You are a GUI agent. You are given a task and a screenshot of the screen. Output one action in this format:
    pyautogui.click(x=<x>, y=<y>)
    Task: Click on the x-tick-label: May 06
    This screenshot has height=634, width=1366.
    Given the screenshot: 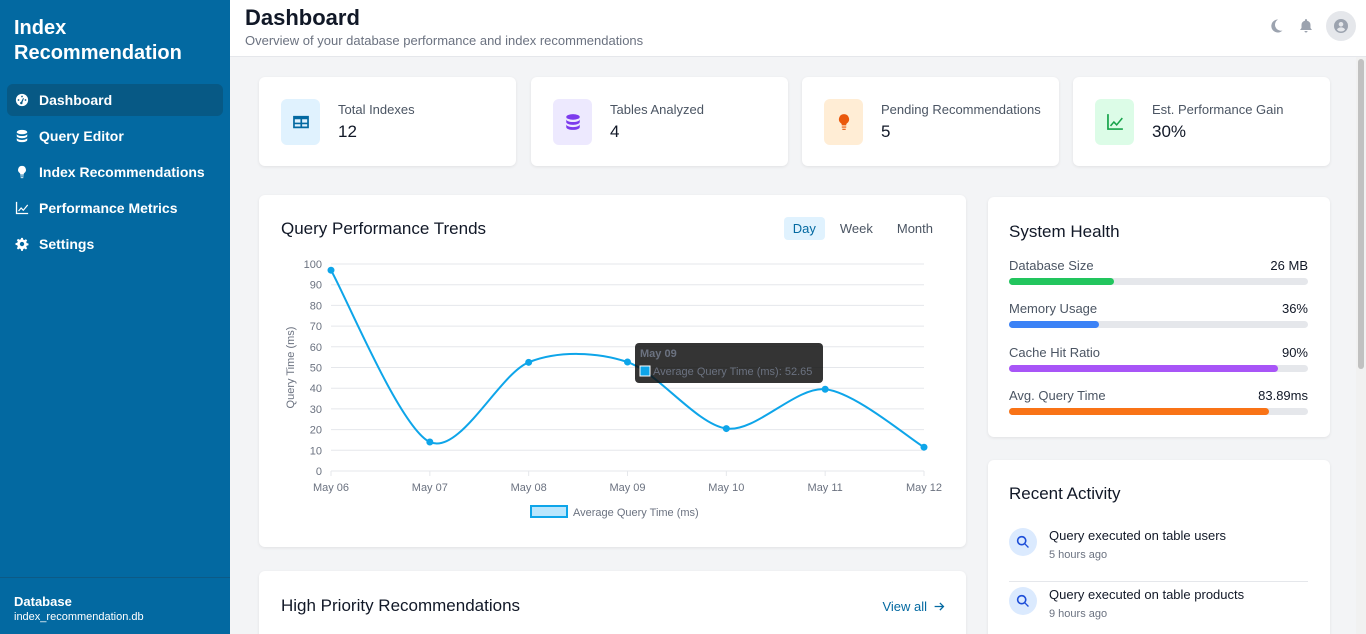 What is the action you would take?
    pyautogui.click(x=331, y=488)
    